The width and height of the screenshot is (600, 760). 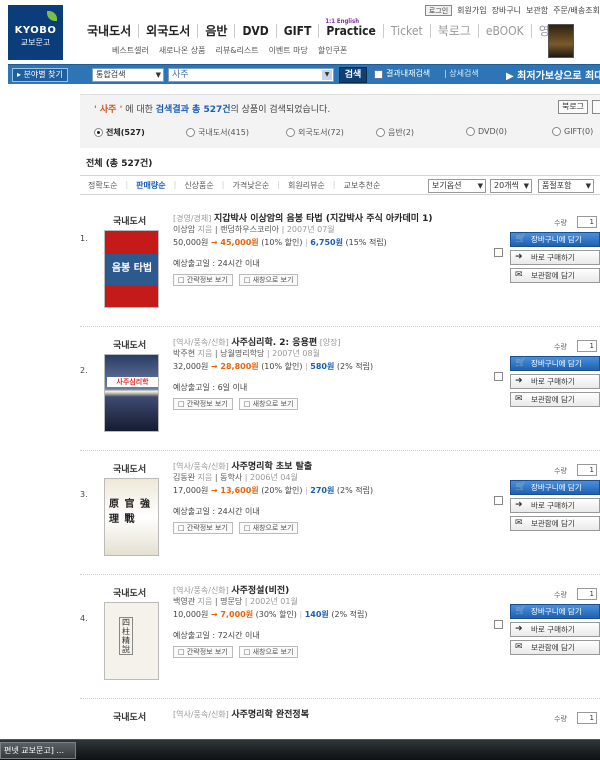 I want to click on order-tracking-link: 주문/배송조회, so click(x=576, y=10).